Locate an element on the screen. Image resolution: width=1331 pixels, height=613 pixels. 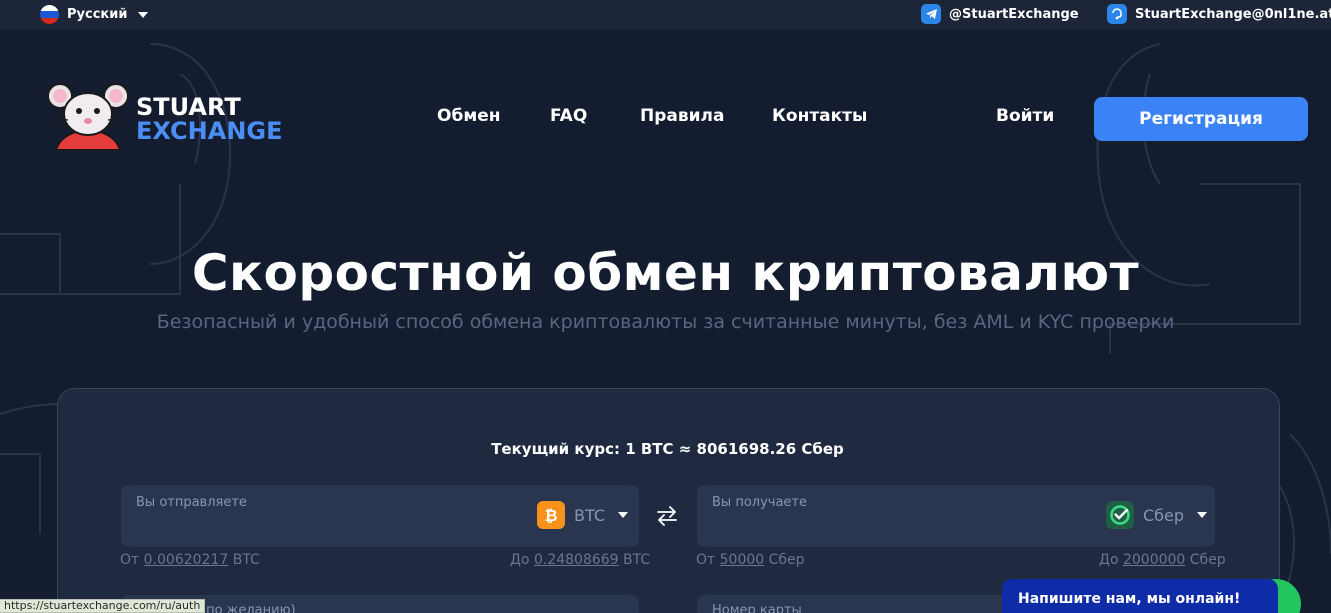
receive-min-value: 50000 is located at coordinates (742, 560).